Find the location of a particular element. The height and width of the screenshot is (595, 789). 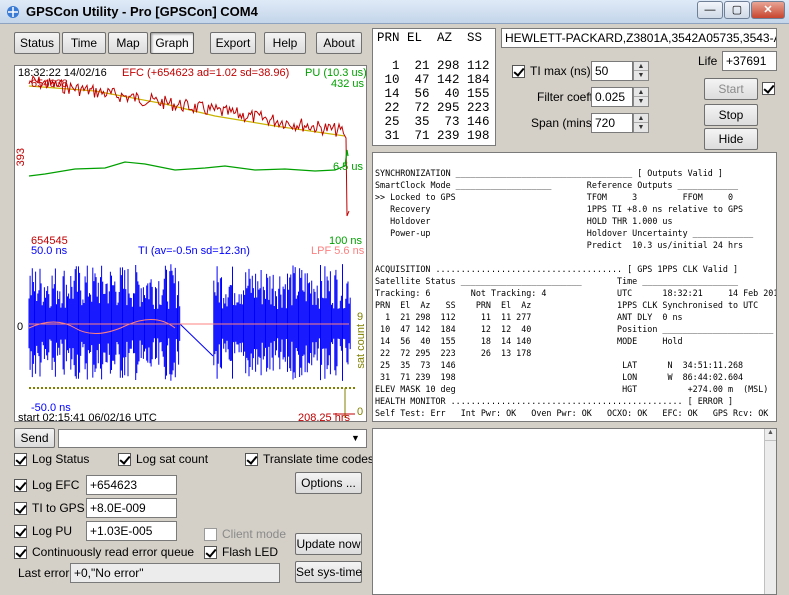

tab-time: Time is located at coordinates (84, 43).